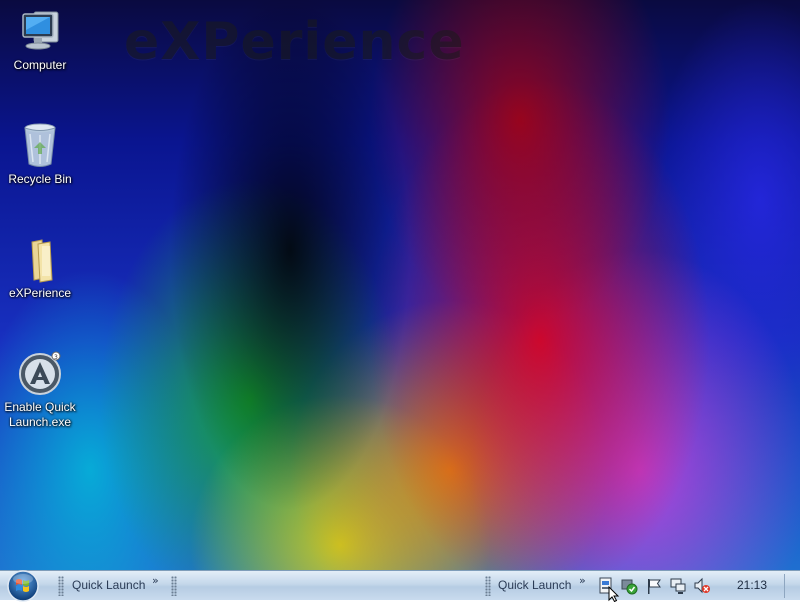 The width and height of the screenshot is (800, 606). What do you see at coordinates (40, 32) in the screenshot?
I see `computer-icon` at bounding box center [40, 32].